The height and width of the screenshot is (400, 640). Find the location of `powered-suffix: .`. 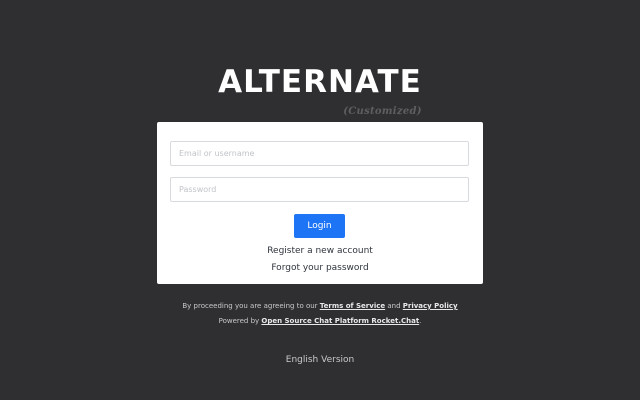

powered-suffix: . is located at coordinates (420, 321).